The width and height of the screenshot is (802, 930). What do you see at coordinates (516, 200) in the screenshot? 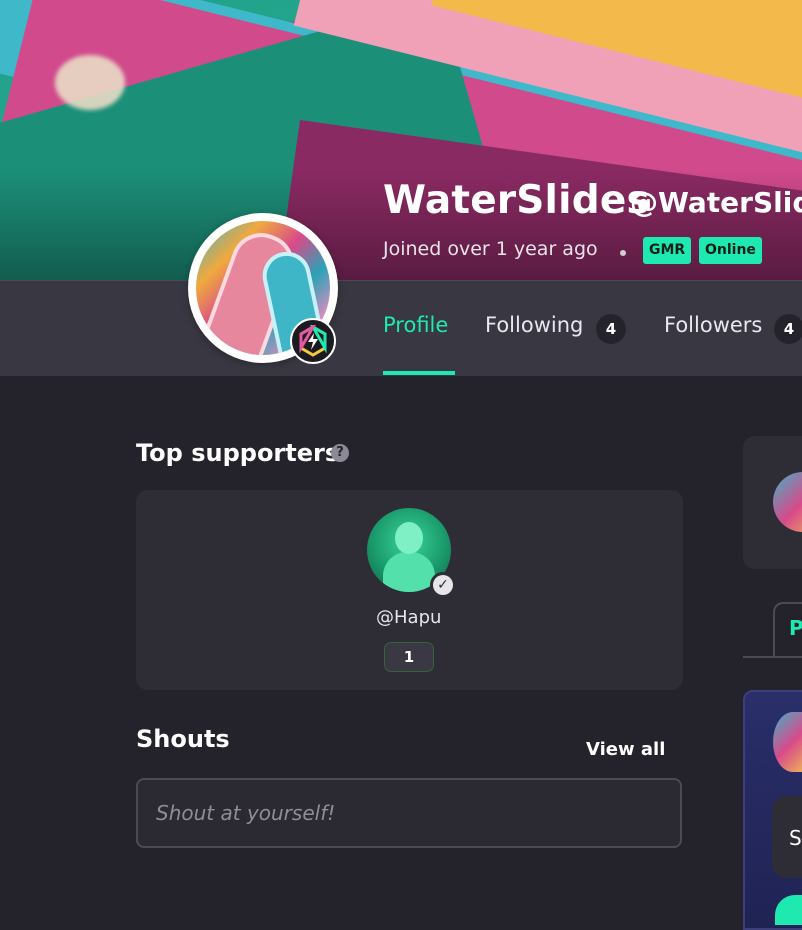
I see `profile-username: WaterSlides` at bounding box center [516, 200].